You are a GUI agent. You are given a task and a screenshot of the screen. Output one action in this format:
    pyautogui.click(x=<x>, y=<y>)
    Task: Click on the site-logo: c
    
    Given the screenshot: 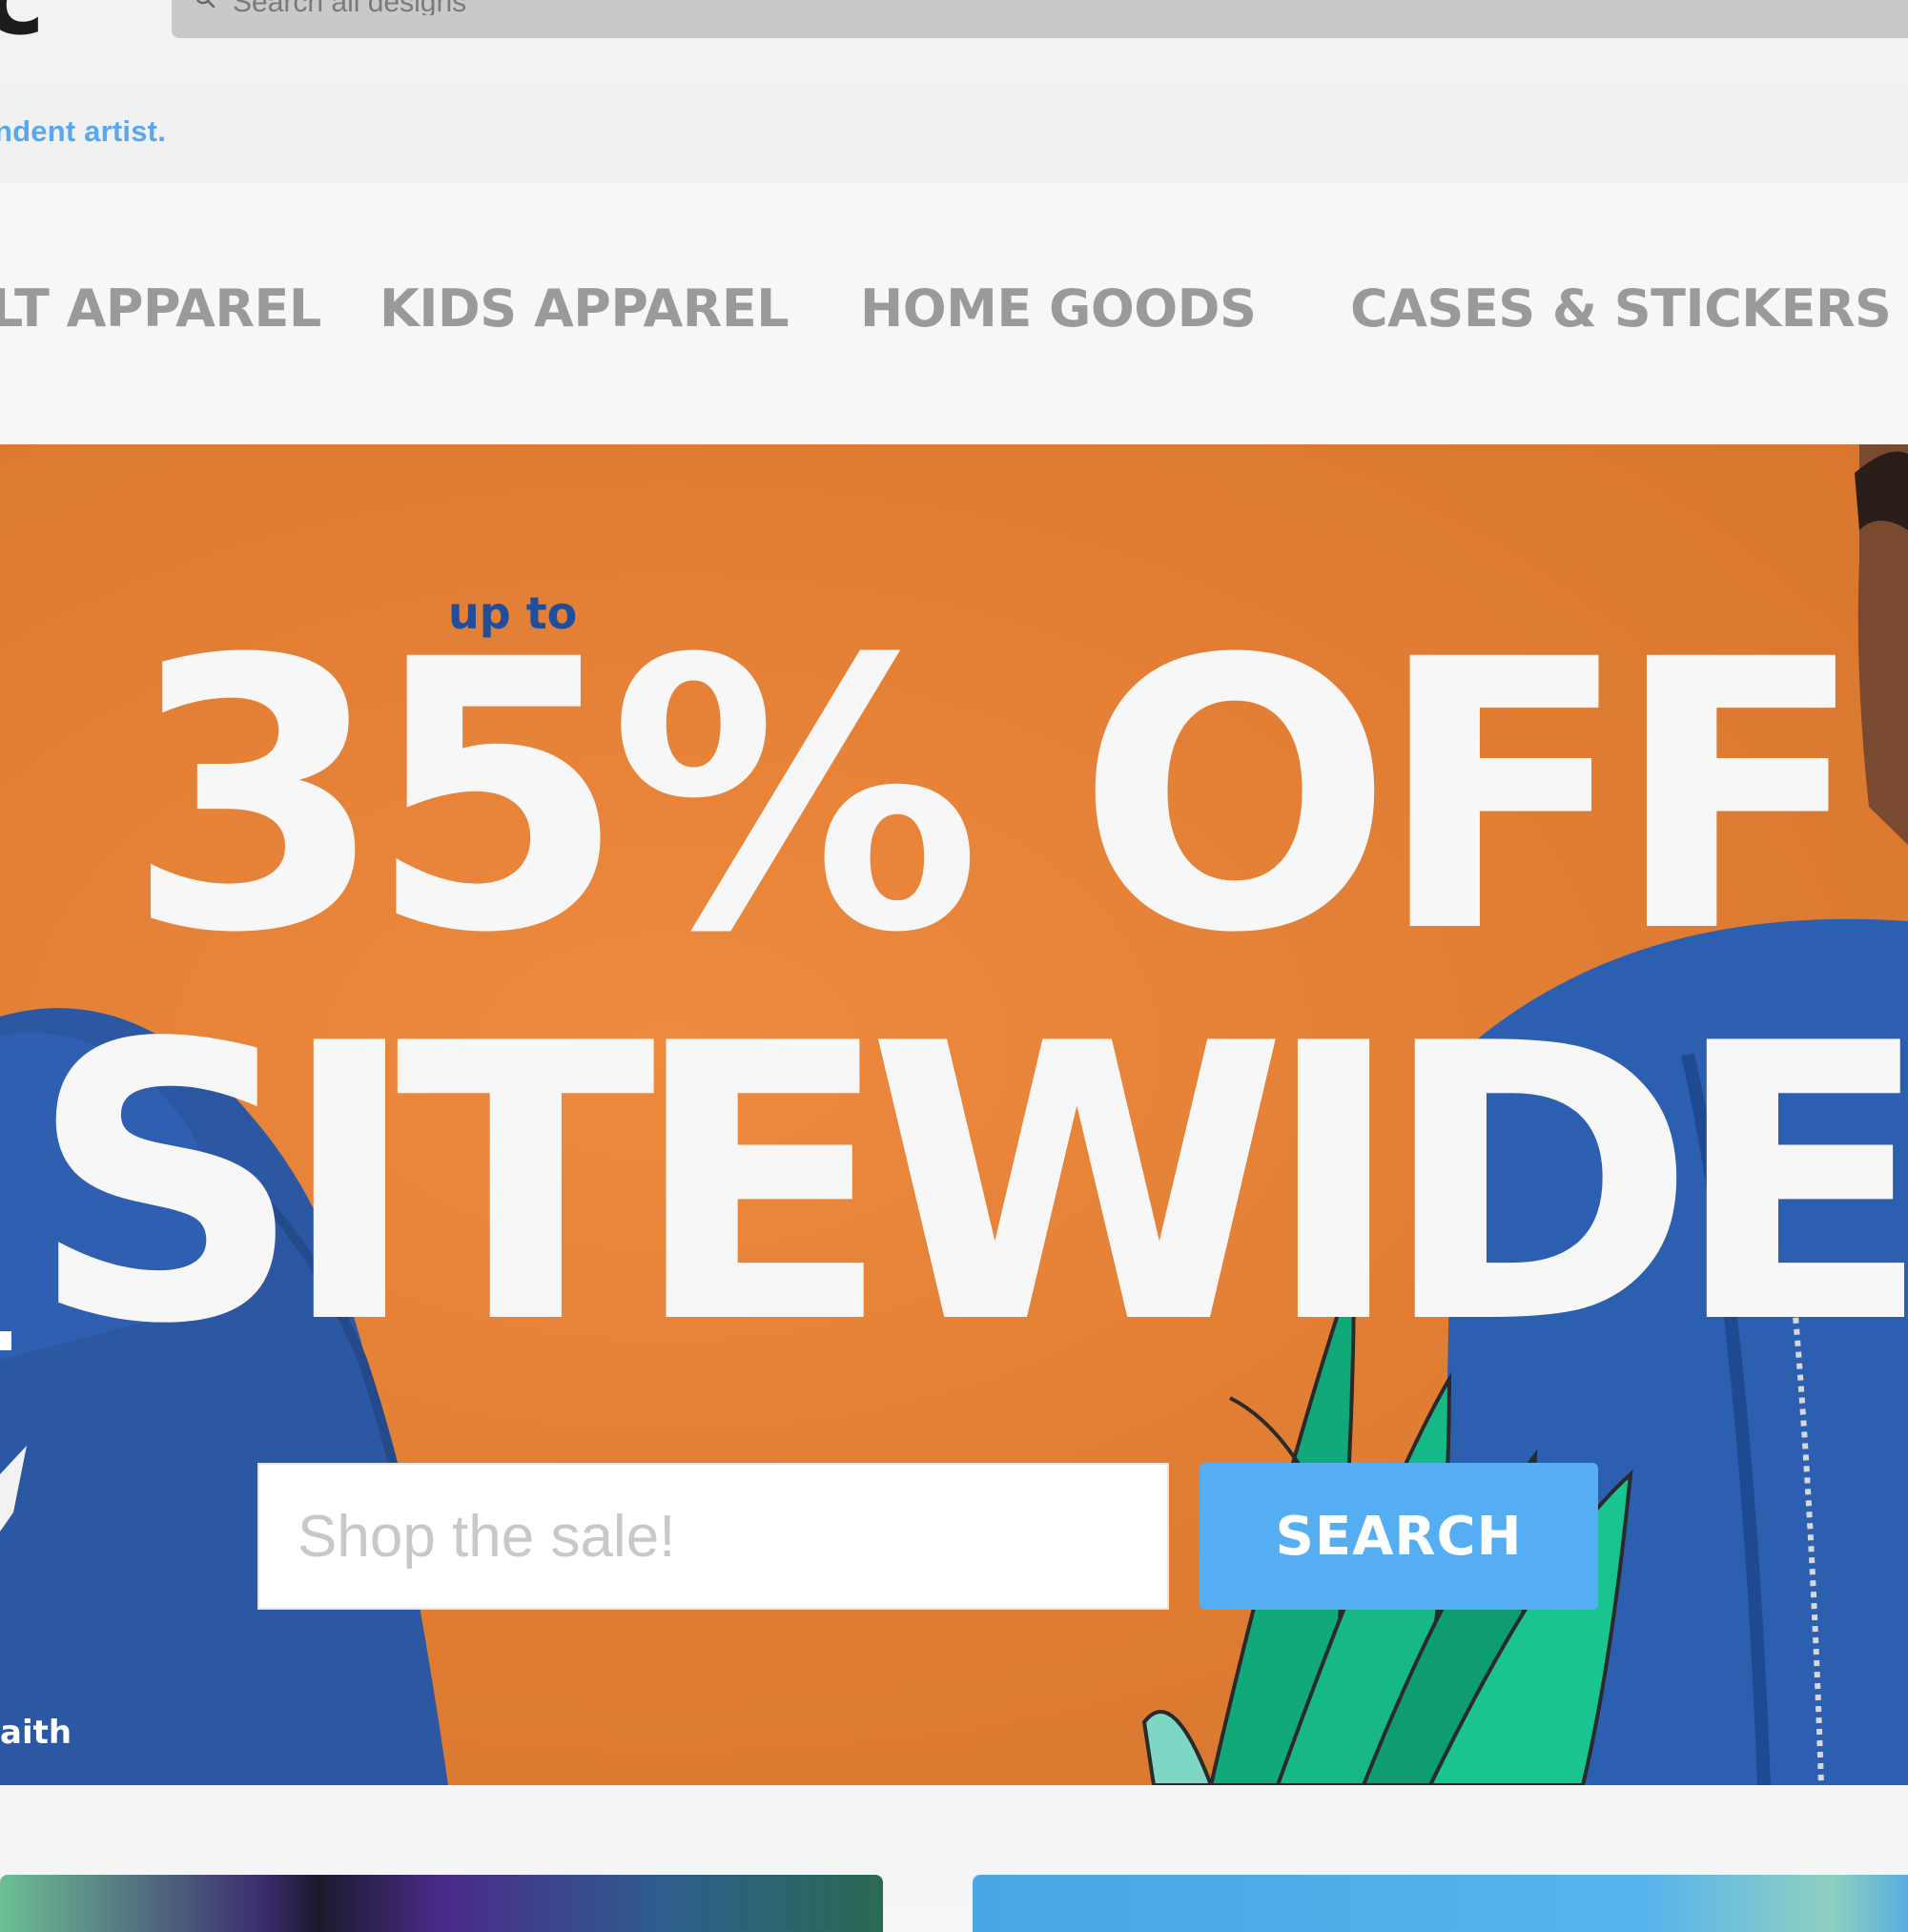 What is the action you would take?
    pyautogui.click(x=22, y=25)
    